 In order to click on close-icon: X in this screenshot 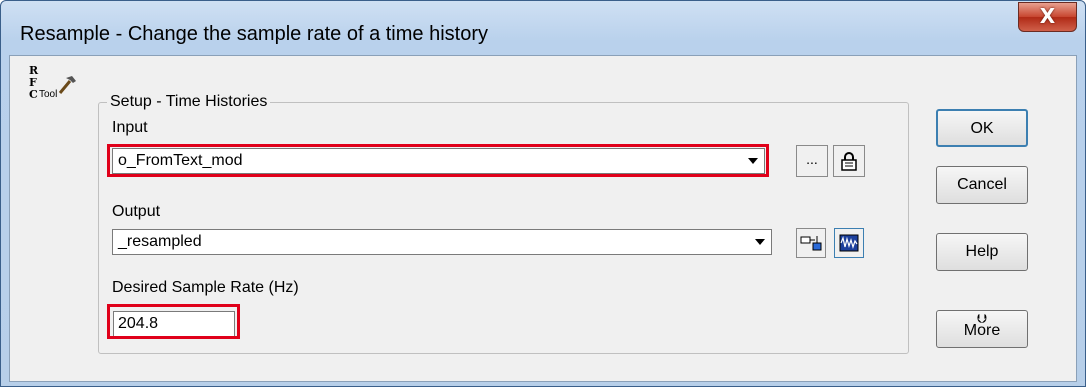, I will do `click(1047, 16)`.